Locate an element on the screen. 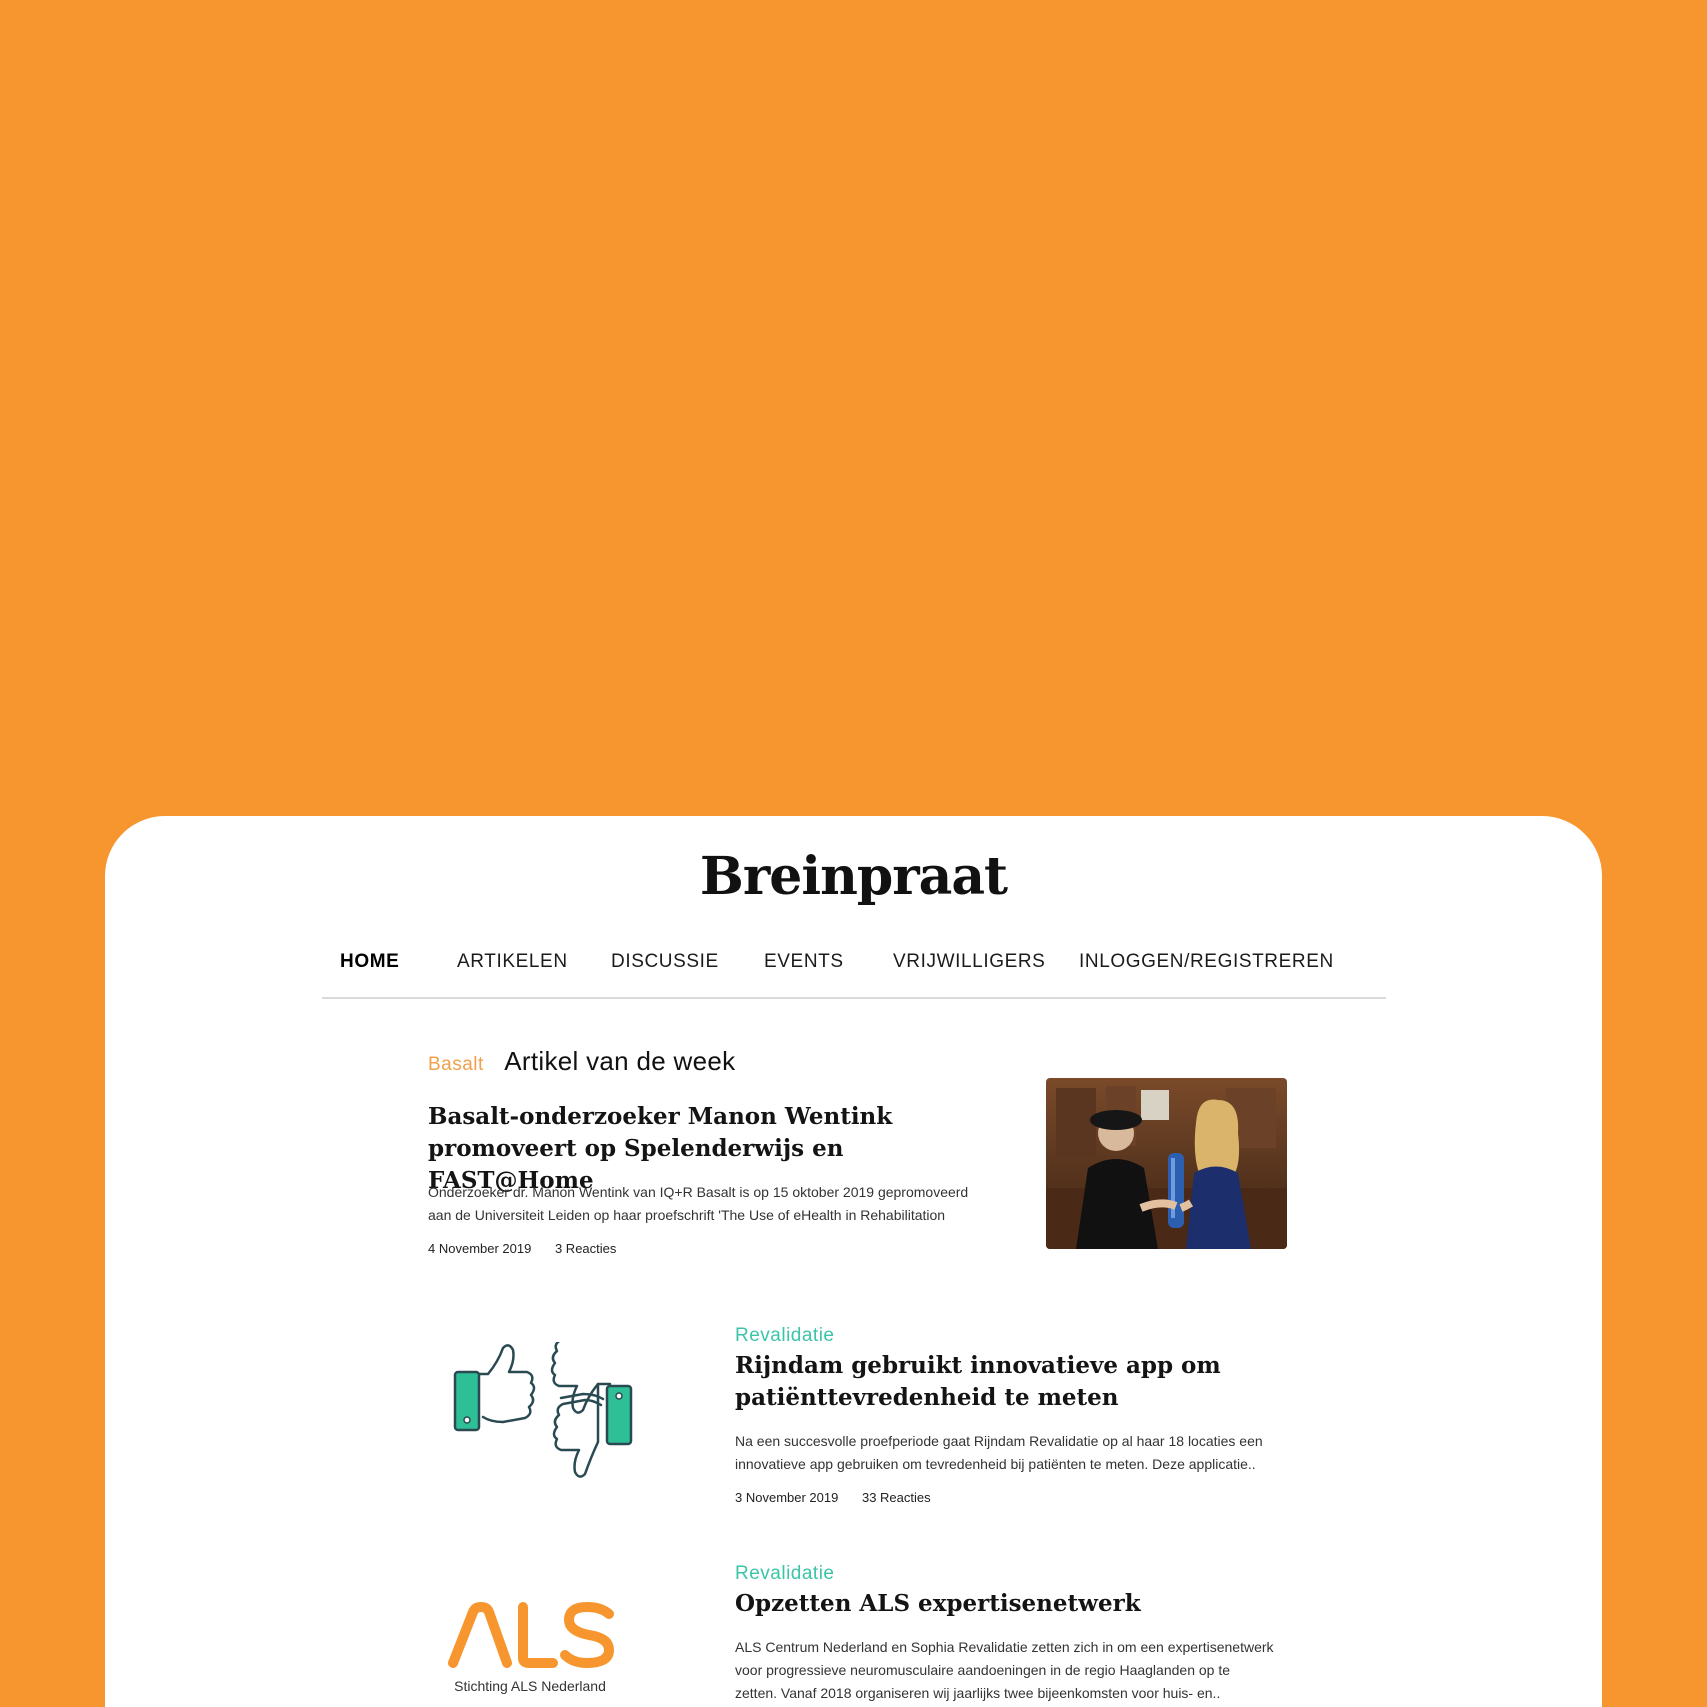  article-date: 3 November 2019 is located at coordinates (787, 1497).